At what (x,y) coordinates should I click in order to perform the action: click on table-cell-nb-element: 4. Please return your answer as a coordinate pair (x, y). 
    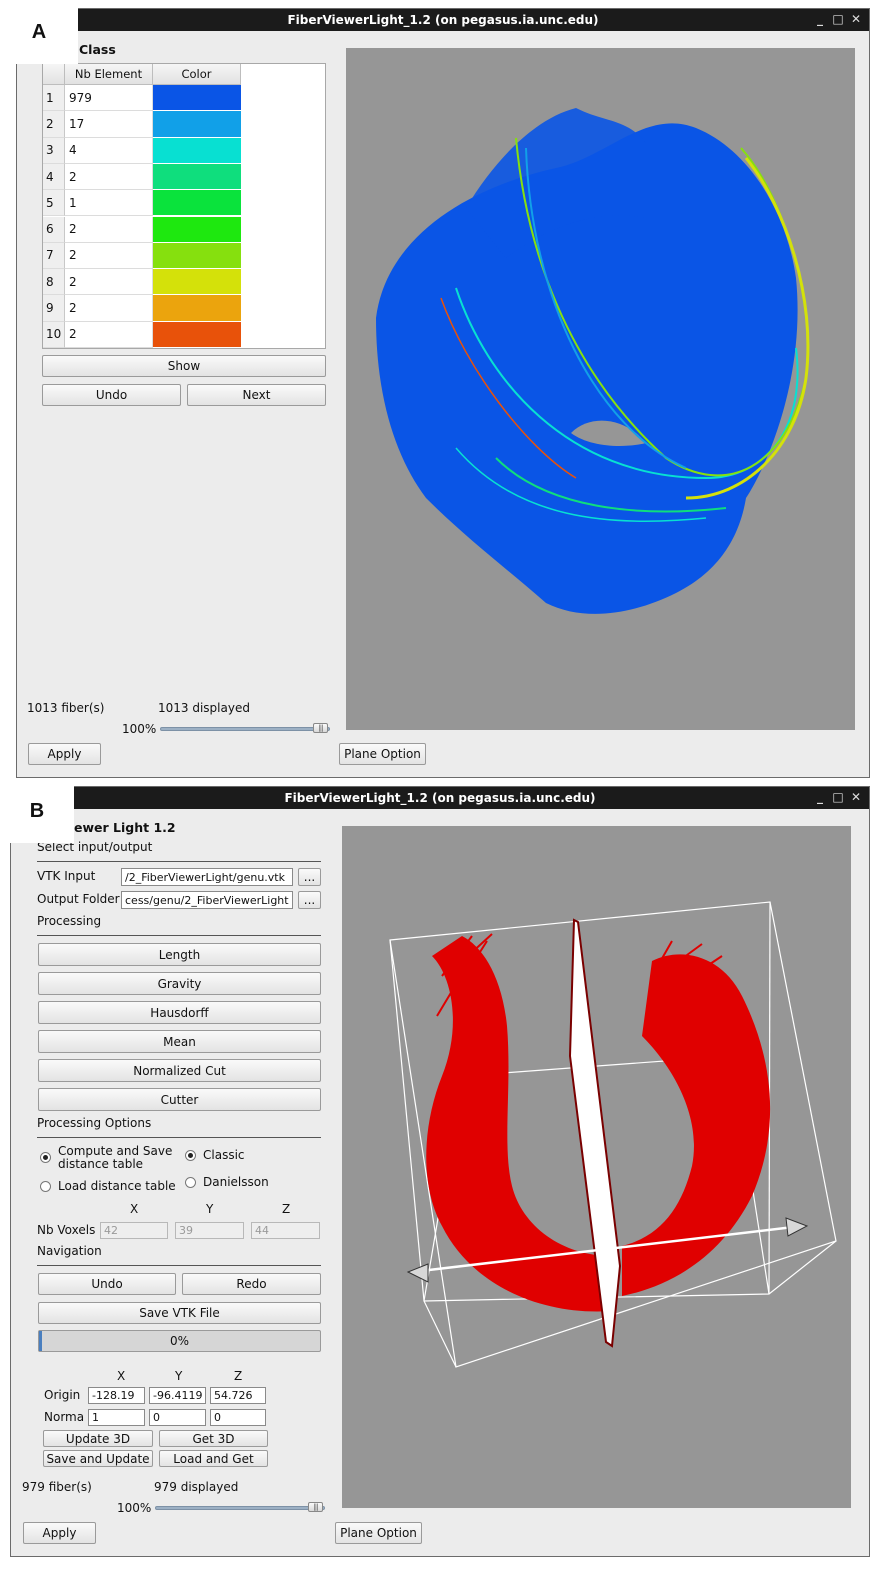
    Looking at the image, I should click on (109, 150).